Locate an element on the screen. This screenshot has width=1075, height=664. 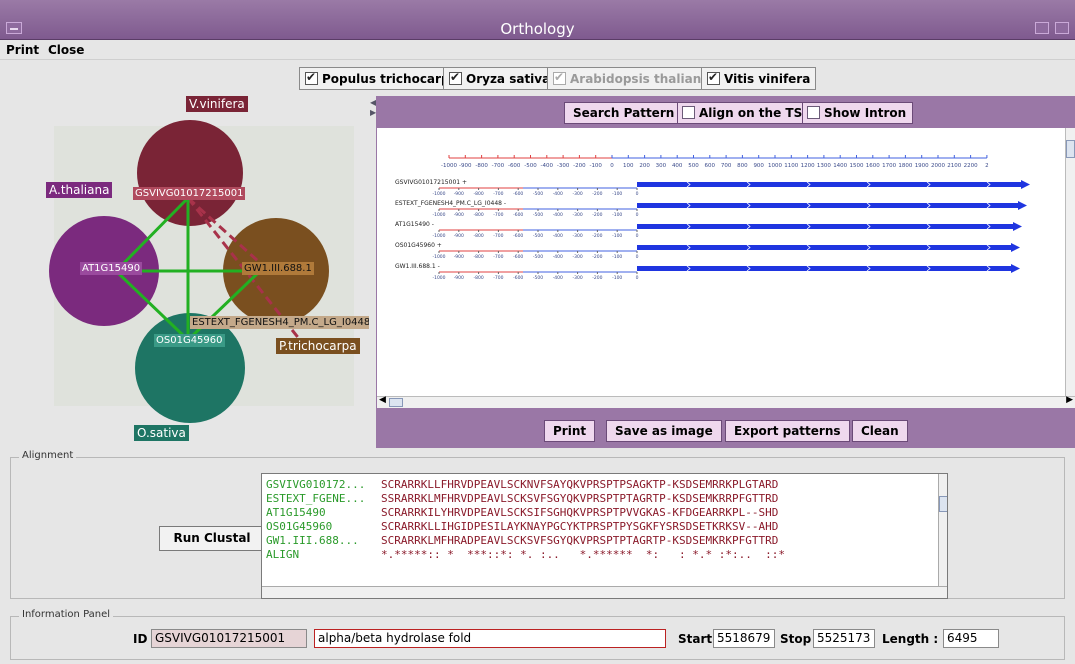
axis-tick-label: 900 is located at coordinates (758, 166).